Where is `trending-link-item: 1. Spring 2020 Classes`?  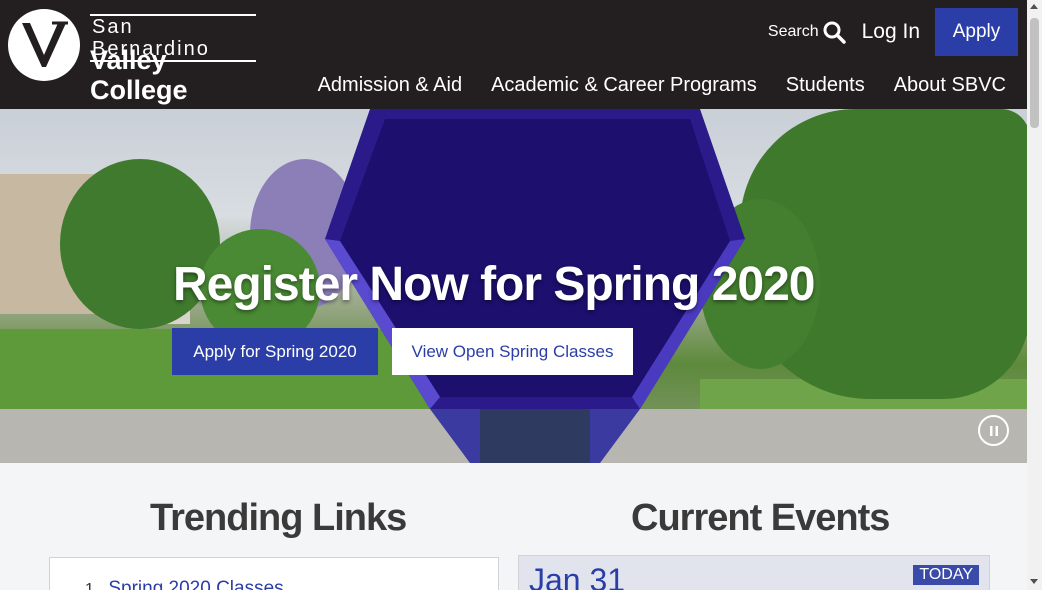 trending-link-item: 1. Spring 2020 Classes is located at coordinates (184, 584).